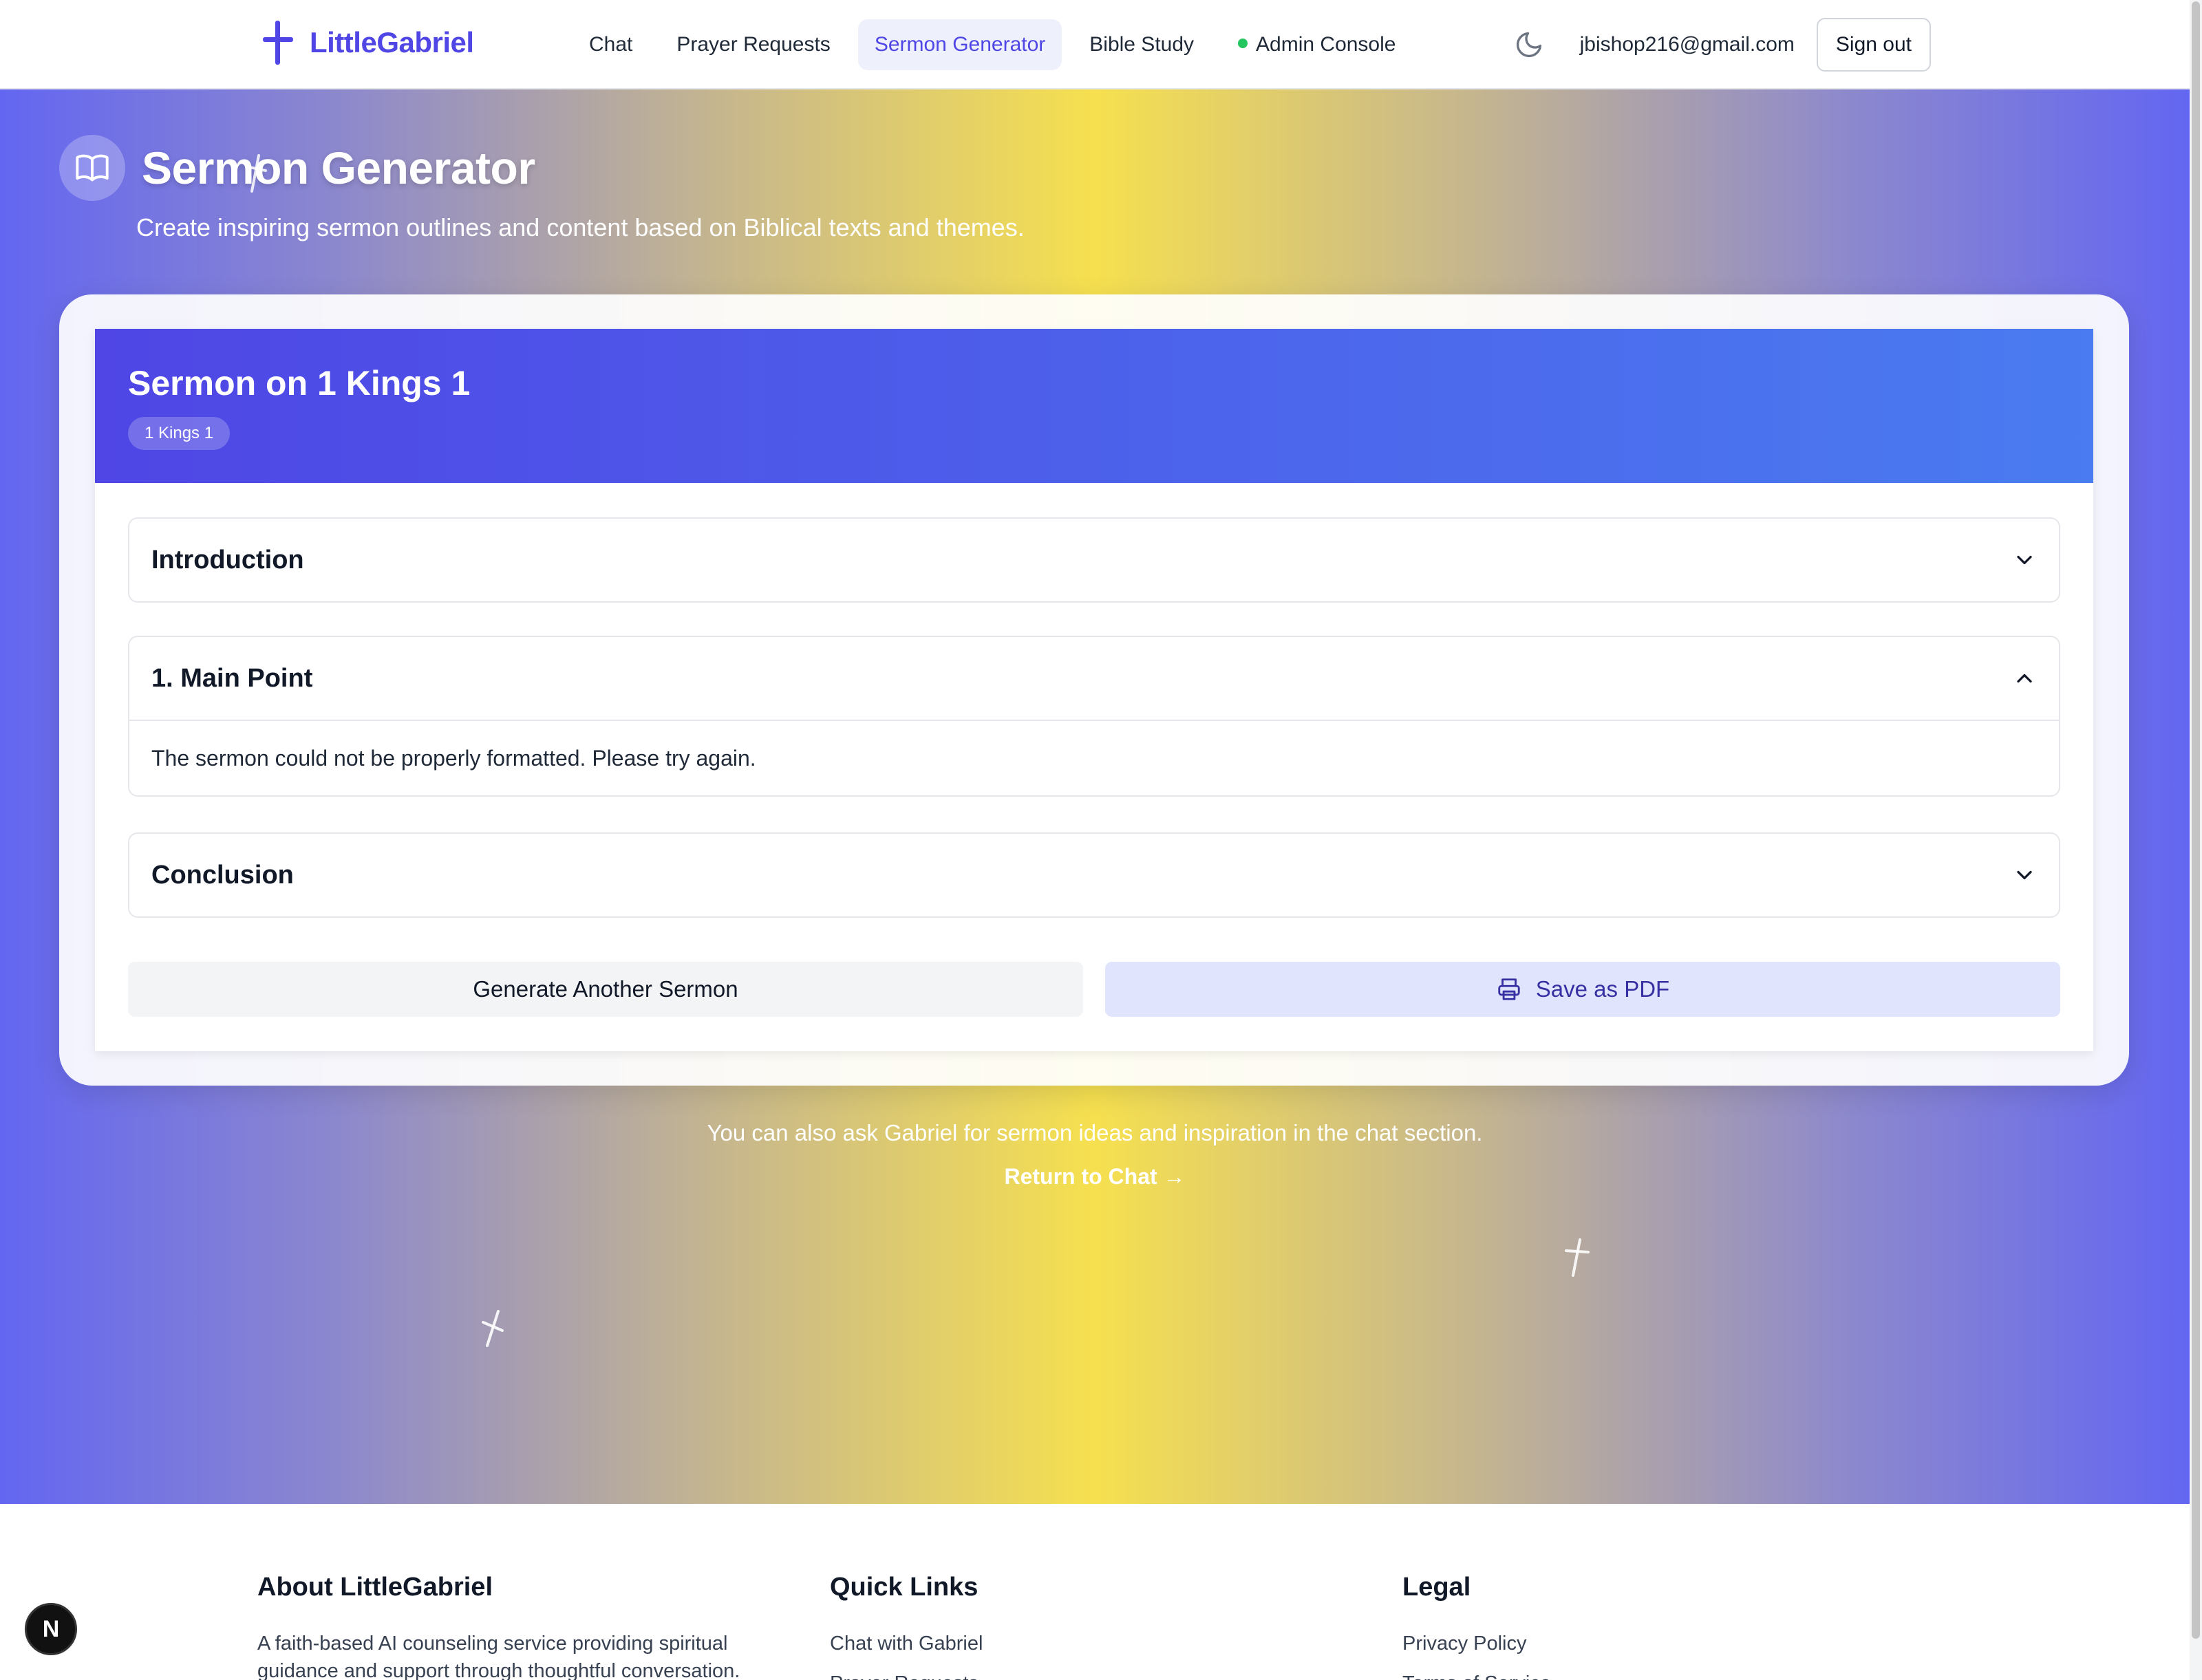 Image resolution: width=2202 pixels, height=1680 pixels. I want to click on accordion-header-main-point: 1. Main Point, so click(1094, 678).